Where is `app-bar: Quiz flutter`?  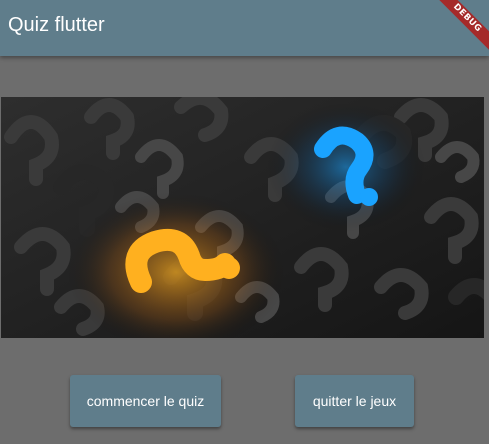 app-bar: Quiz flutter is located at coordinates (244, 28).